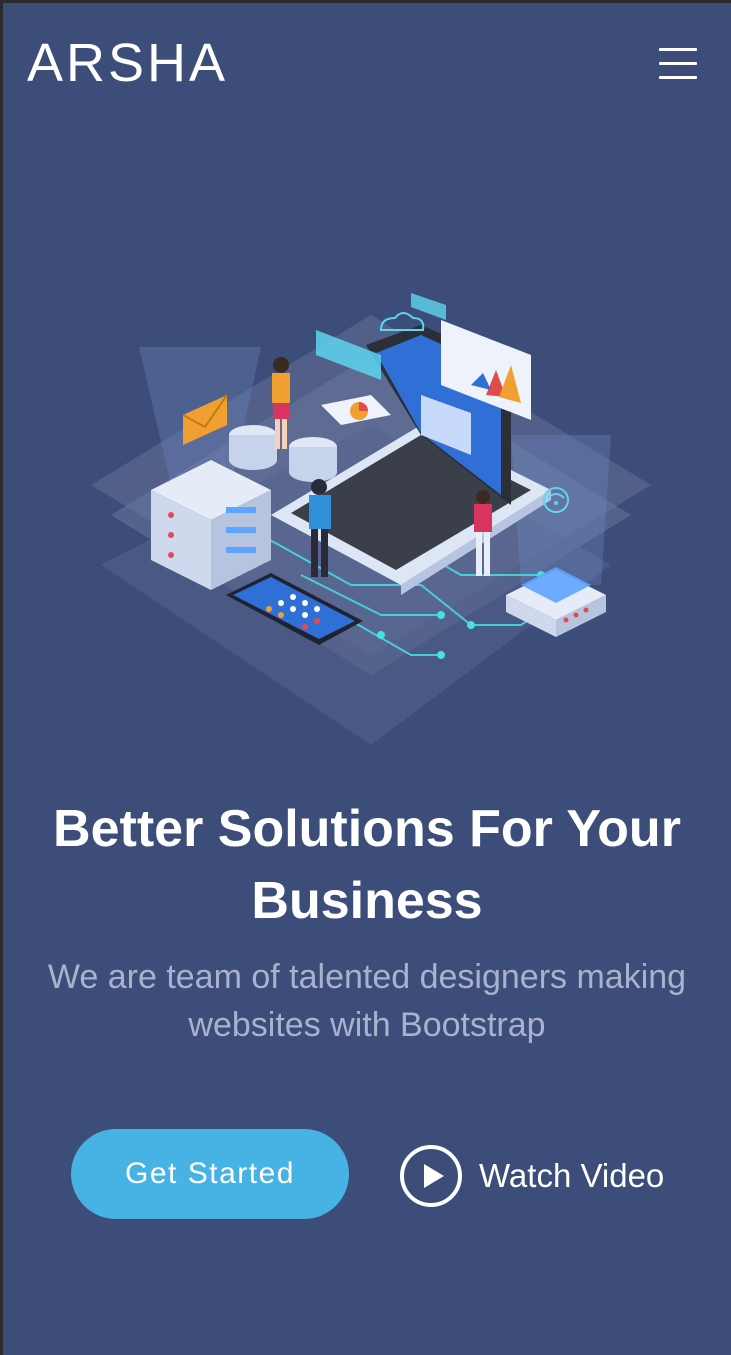 The height and width of the screenshot is (1355, 731). What do you see at coordinates (210, 1174) in the screenshot?
I see `get-started-button: Get Started` at bounding box center [210, 1174].